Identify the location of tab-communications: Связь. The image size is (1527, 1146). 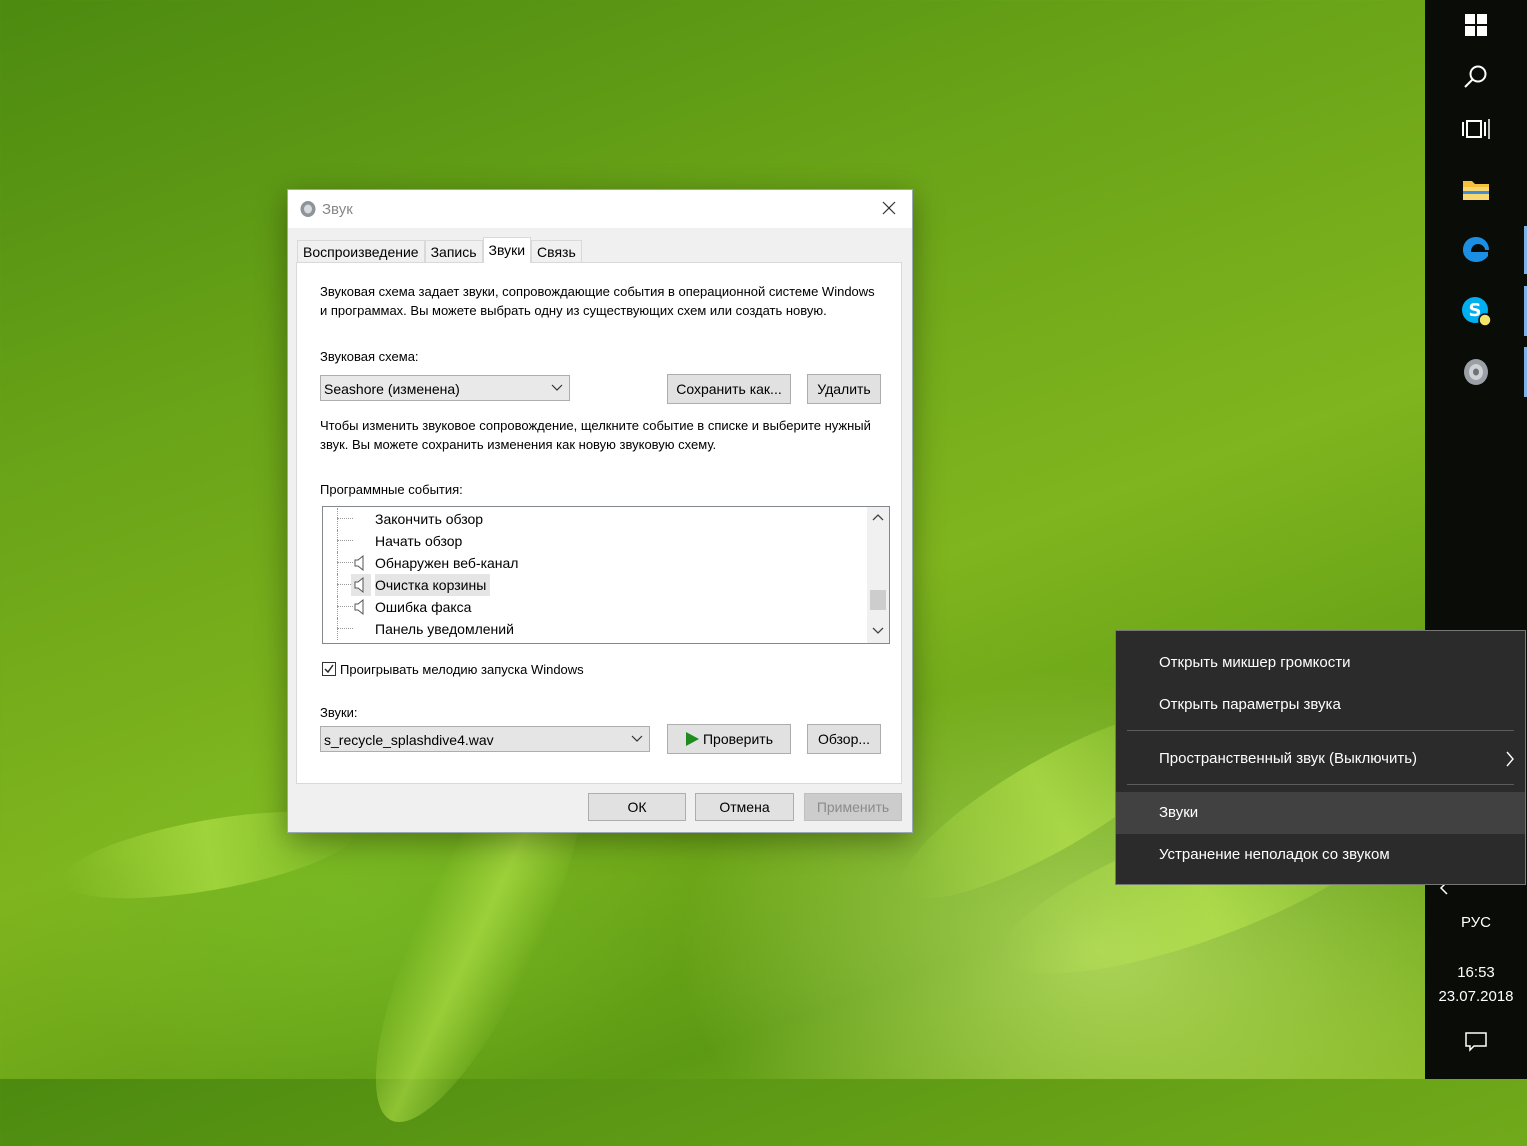
(556, 251).